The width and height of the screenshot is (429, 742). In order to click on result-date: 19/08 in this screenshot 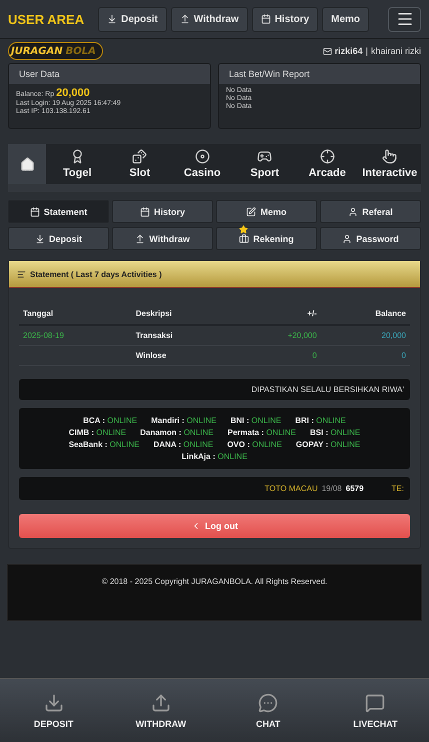, I will do `click(332, 488)`.